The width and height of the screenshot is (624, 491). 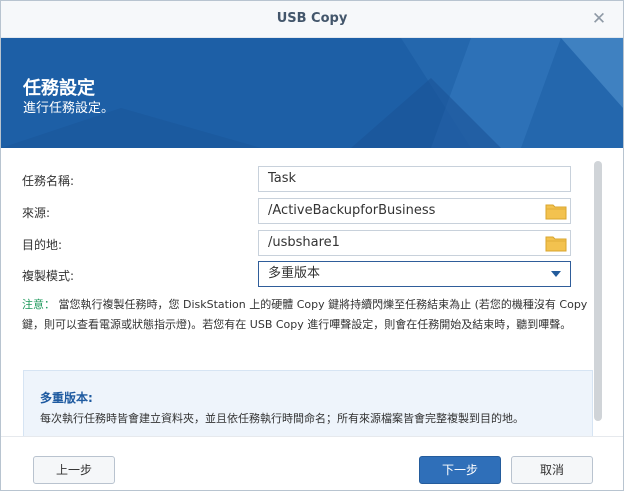 I want to click on cancel-button: 取消, so click(x=552, y=470).